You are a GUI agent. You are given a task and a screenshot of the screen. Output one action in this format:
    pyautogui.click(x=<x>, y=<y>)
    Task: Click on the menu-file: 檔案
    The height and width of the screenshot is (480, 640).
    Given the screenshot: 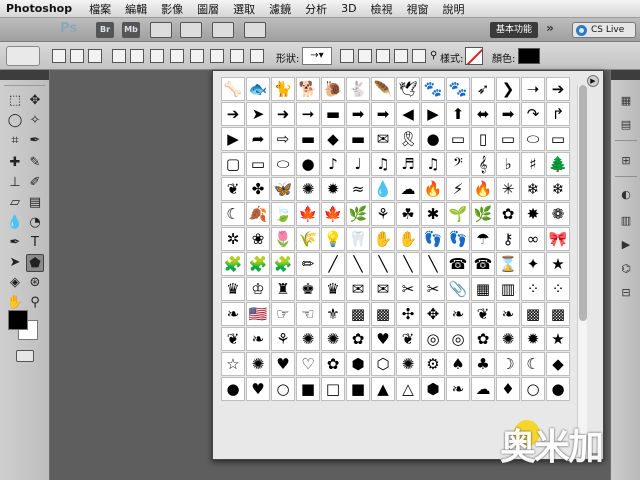 What is the action you would take?
    pyautogui.click(x=100, y=9)
    